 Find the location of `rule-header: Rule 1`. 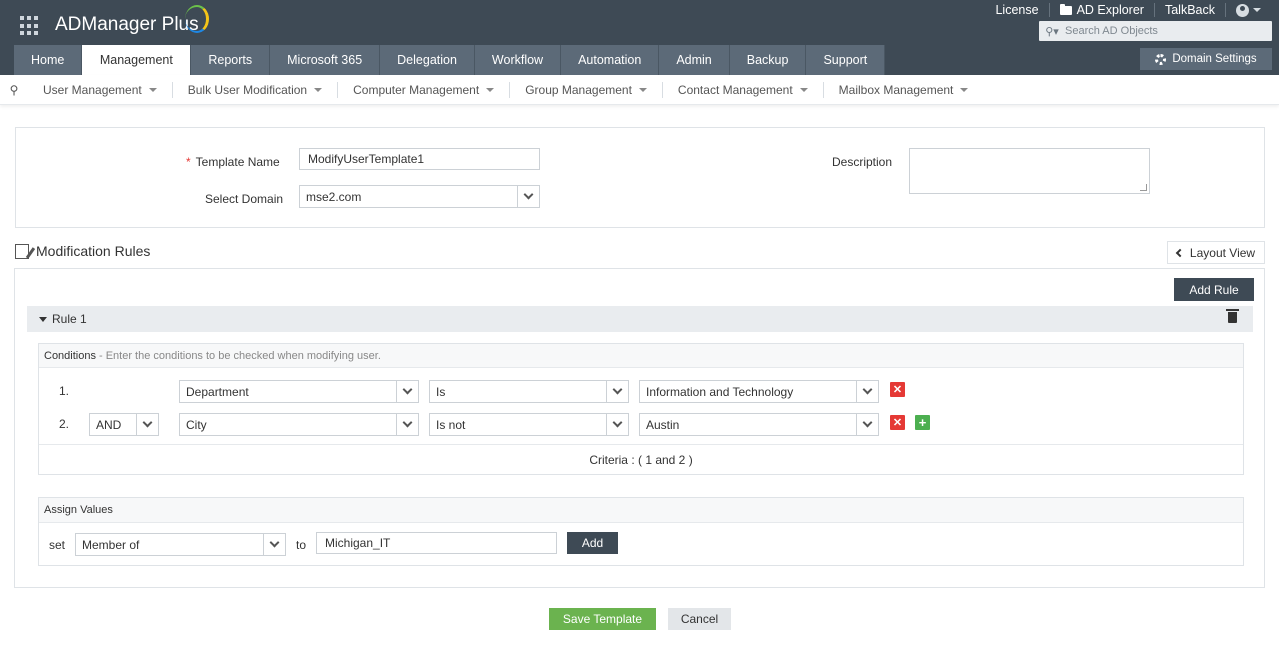

rule-header: Rule 1 is located at coordinates (640, 319).